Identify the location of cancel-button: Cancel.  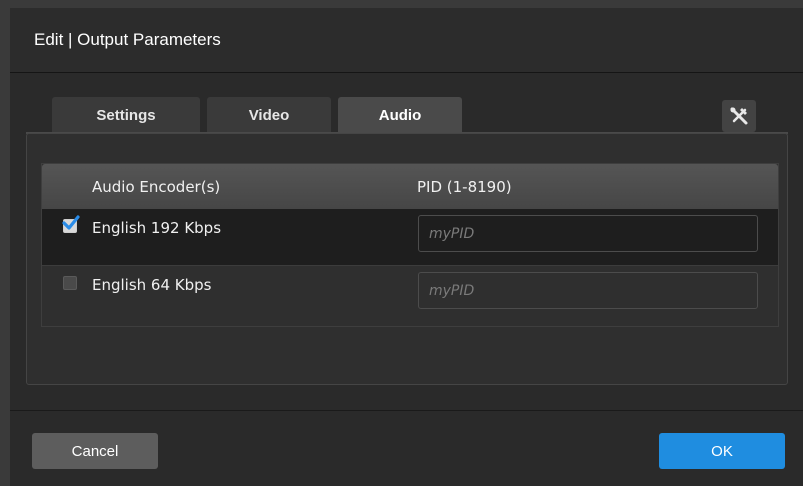
(95, 451).